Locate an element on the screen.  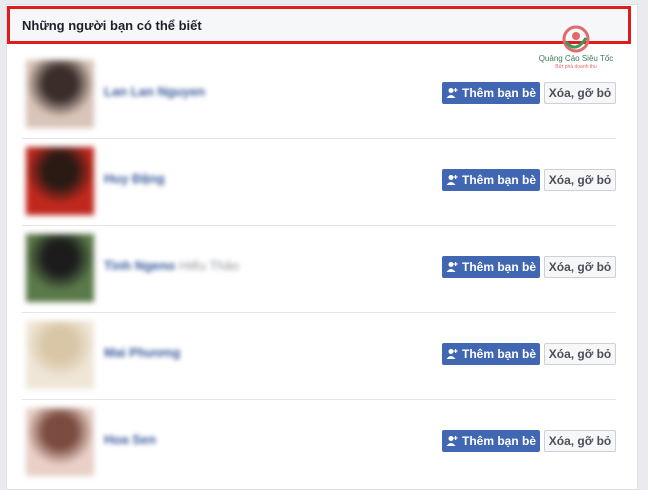
profile-name-link: Hoa Sen is located at coordinates (132, 439).